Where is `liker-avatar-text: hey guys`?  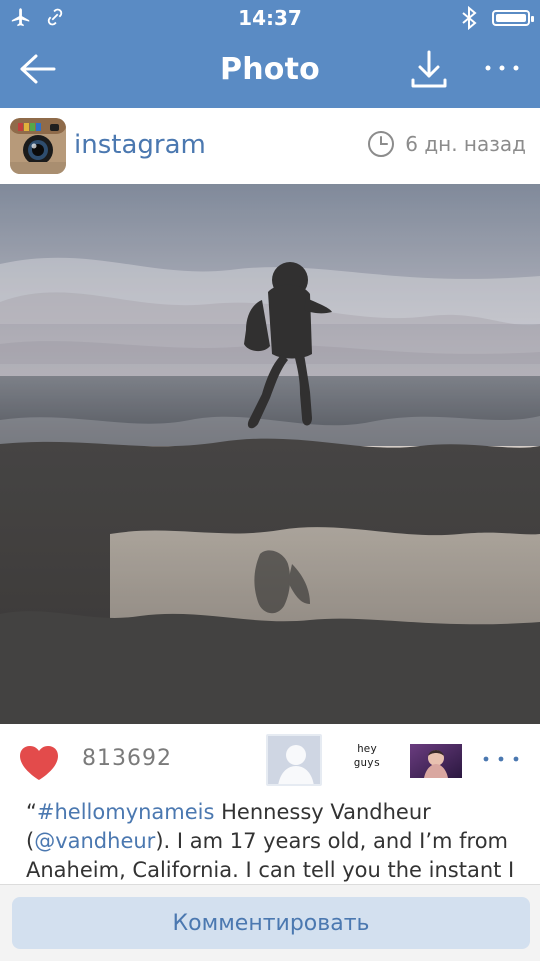 liker-avatar-text: hey guys is located at coordinates (367, 764).